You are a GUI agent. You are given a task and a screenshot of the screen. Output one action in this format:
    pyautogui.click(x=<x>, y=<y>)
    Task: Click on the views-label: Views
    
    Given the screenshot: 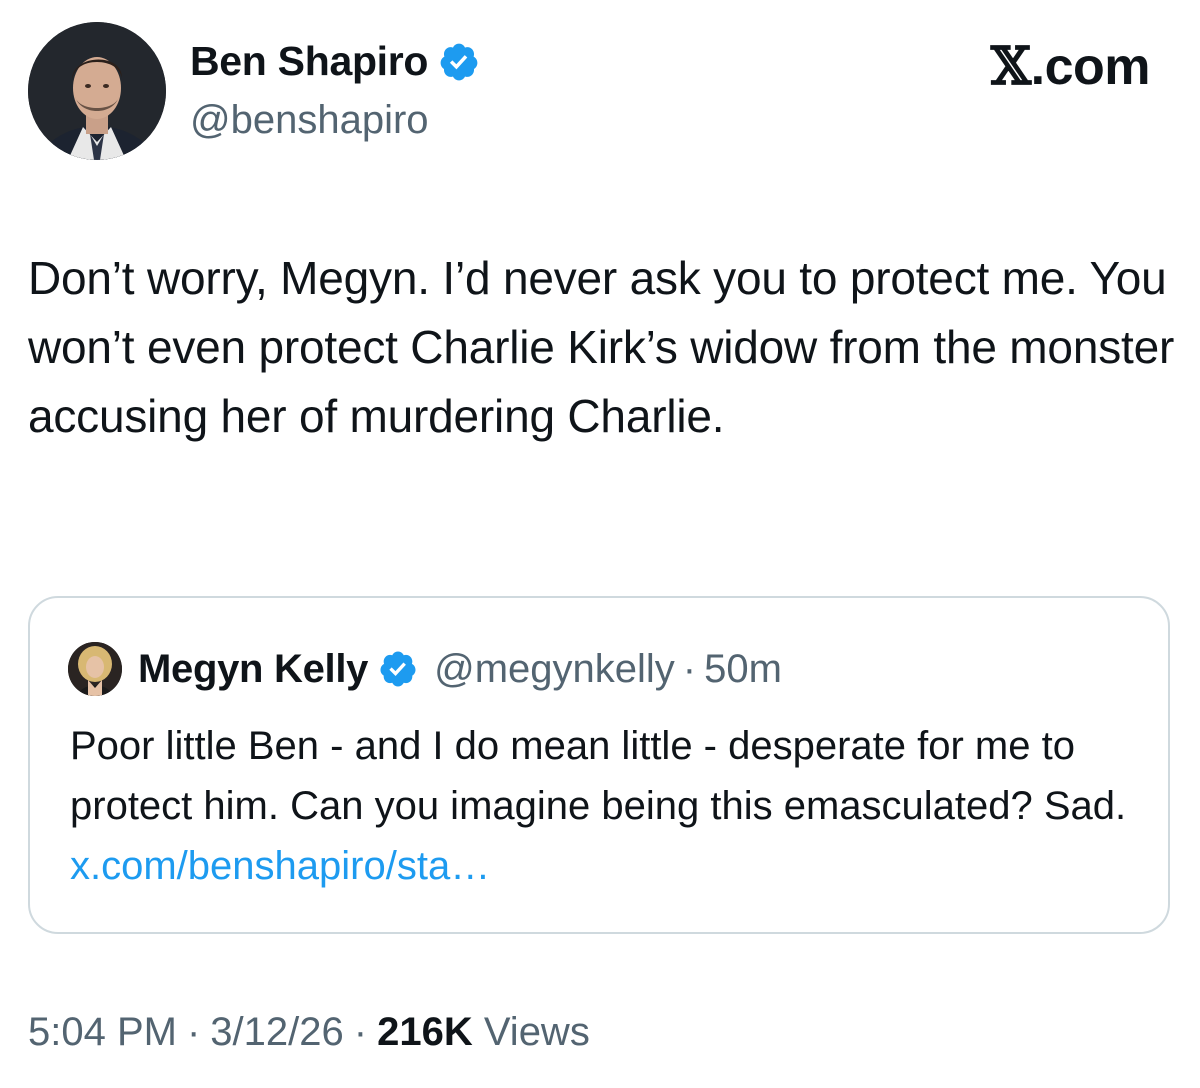 What is the action you would take?
    pyautogui.click(x=536, y=1032)
    